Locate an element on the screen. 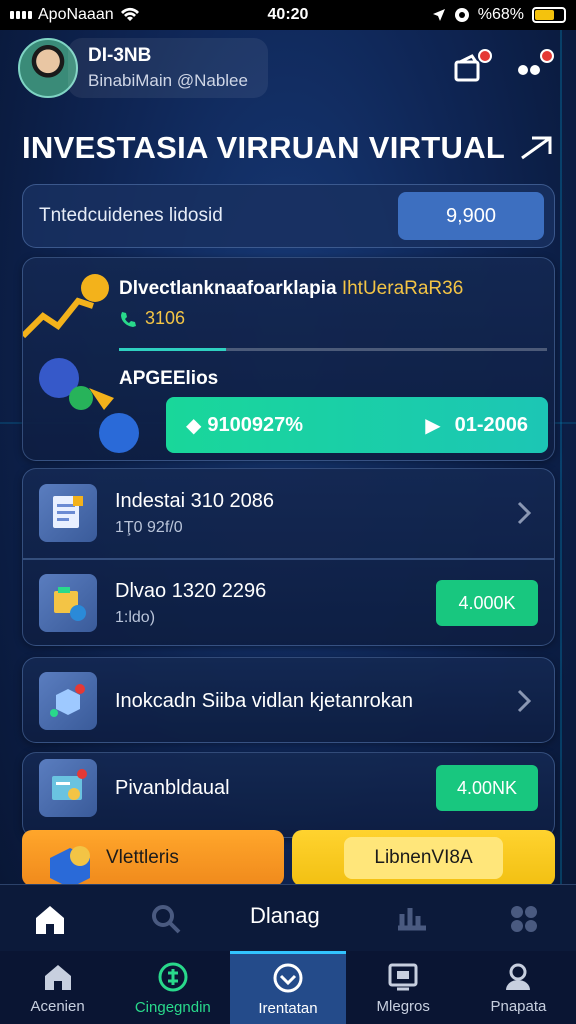 Image resolution: width=576 pixels, height=1024 pixels. tab-label: Cingegndin is located at coordinates (172, 1007).